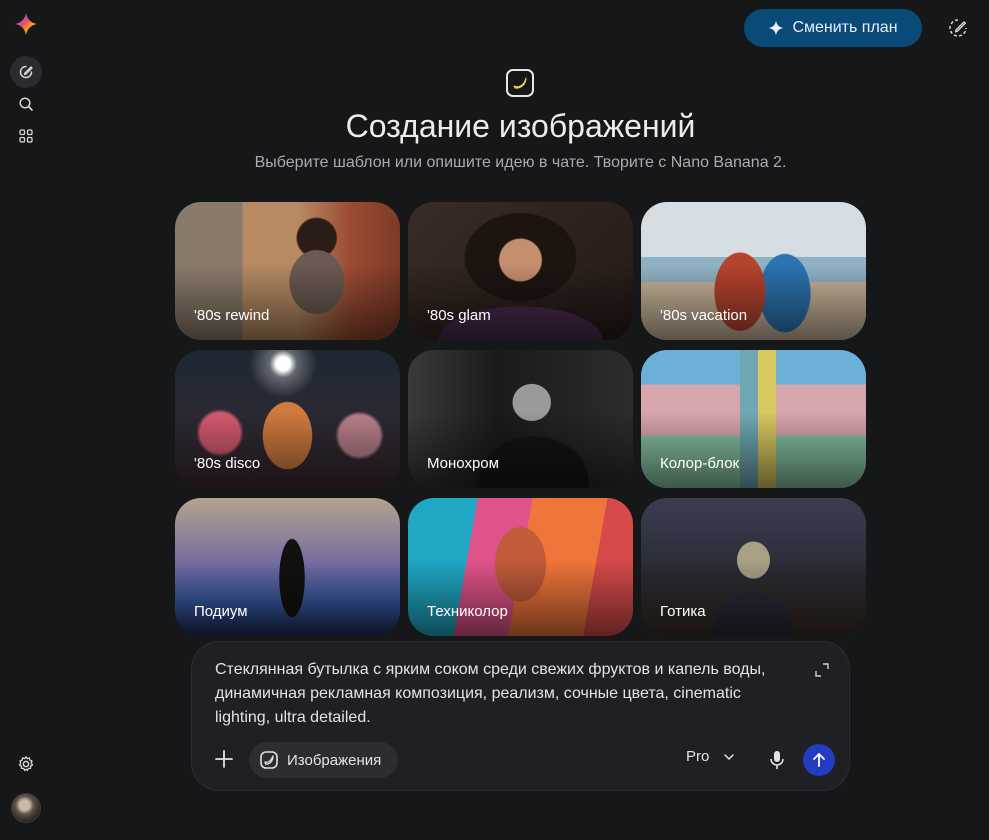 Image resolution: width=989 pixels, height=840 pixels. Describe the element at coordinates (287, 419) in the screenshot. I see `template-card-80s-disco: '80s disco` at that location.